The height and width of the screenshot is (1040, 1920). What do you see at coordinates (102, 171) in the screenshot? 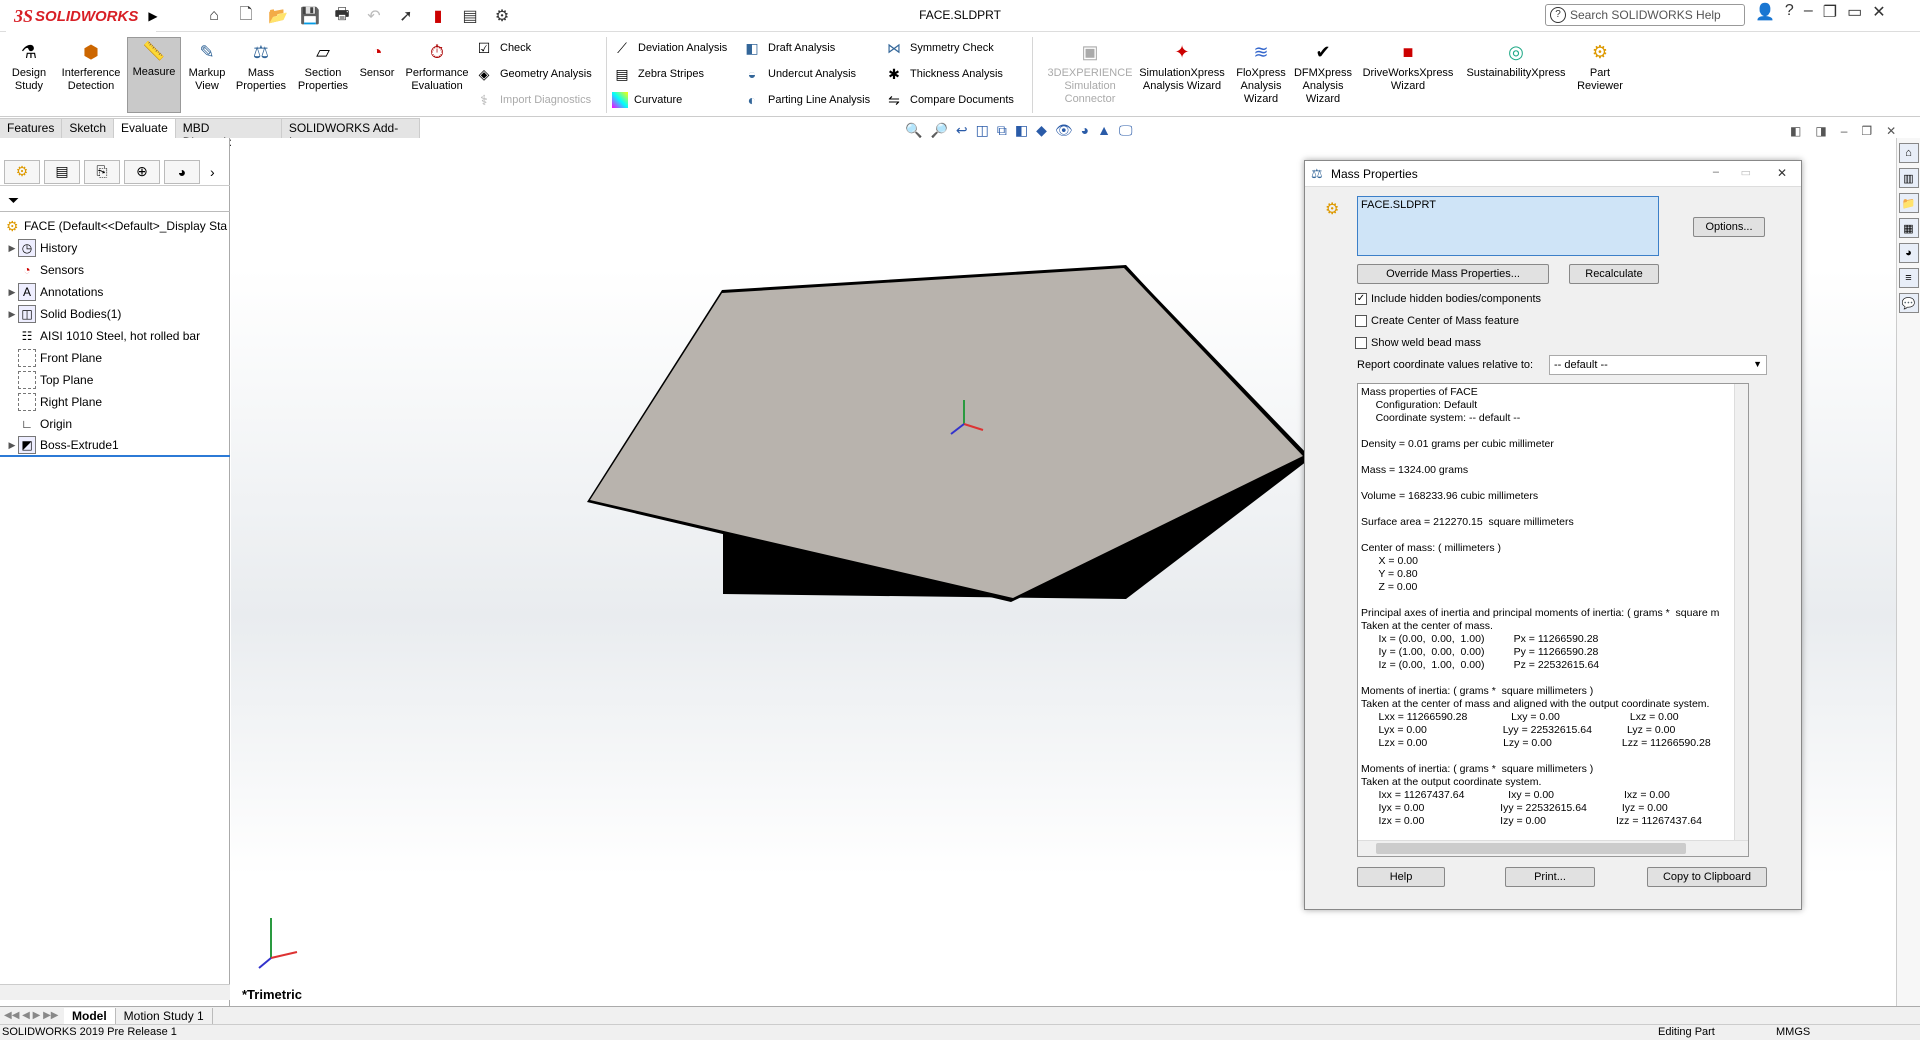
I see `configuration-manager-tab-icon: ⎘` at bounding box center [102, 171].